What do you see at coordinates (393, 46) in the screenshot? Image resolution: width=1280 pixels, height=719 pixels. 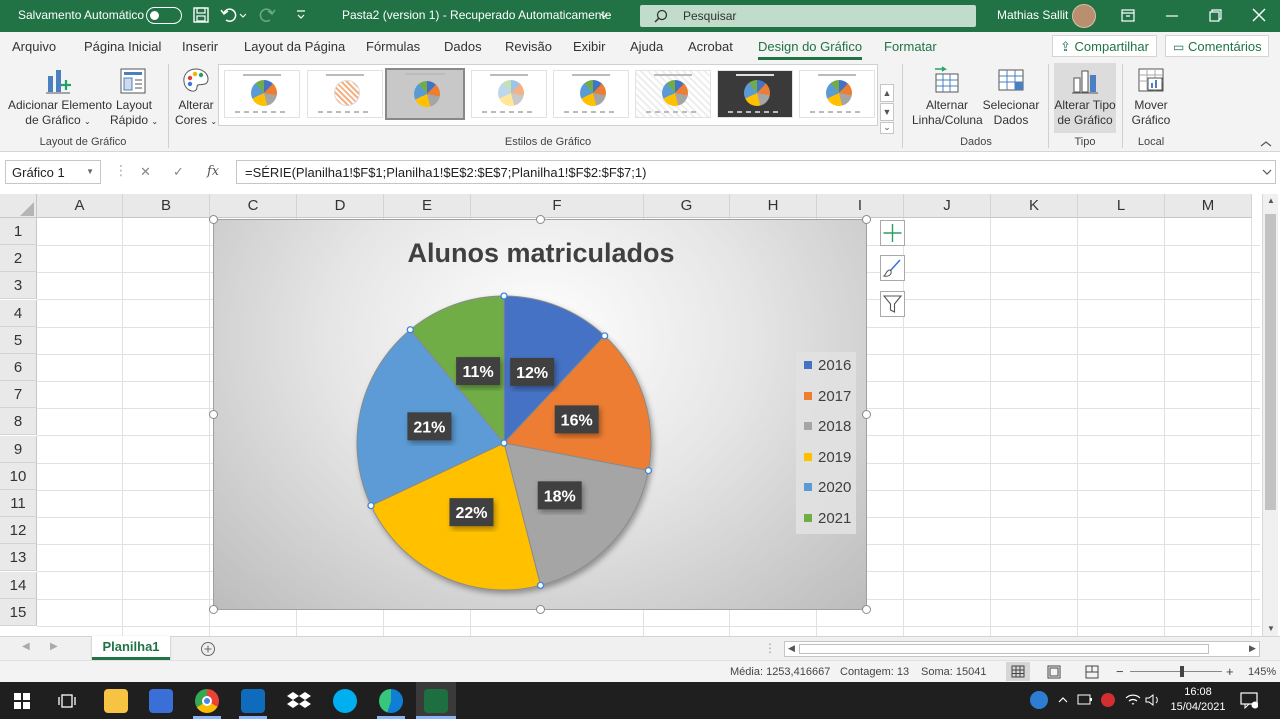 I see `tab-formulas: Fórmulas` at bounding box center [393, 46].